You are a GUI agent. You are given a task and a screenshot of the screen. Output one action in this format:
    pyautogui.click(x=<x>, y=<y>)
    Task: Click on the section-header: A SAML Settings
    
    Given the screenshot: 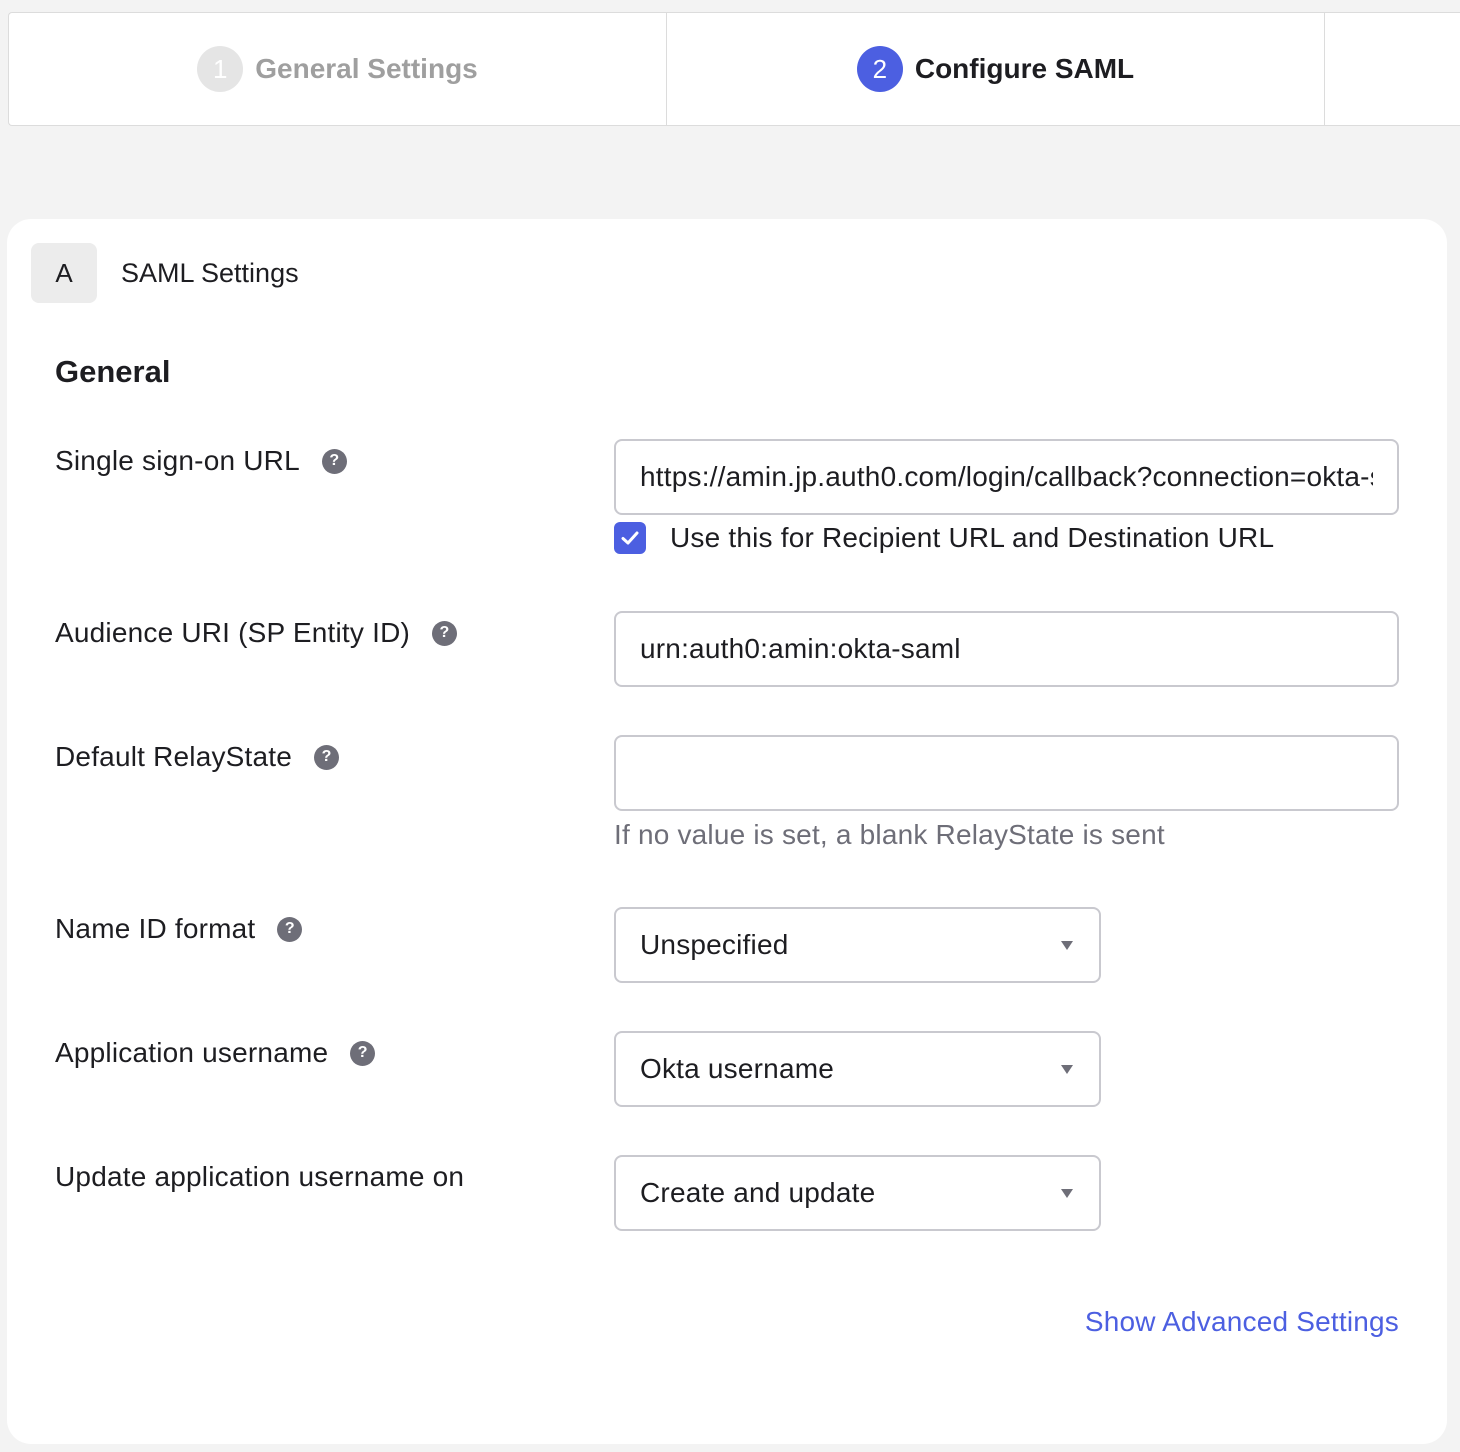 What is the action you would take?
    pyautogui.click(x=165, y=273)
    